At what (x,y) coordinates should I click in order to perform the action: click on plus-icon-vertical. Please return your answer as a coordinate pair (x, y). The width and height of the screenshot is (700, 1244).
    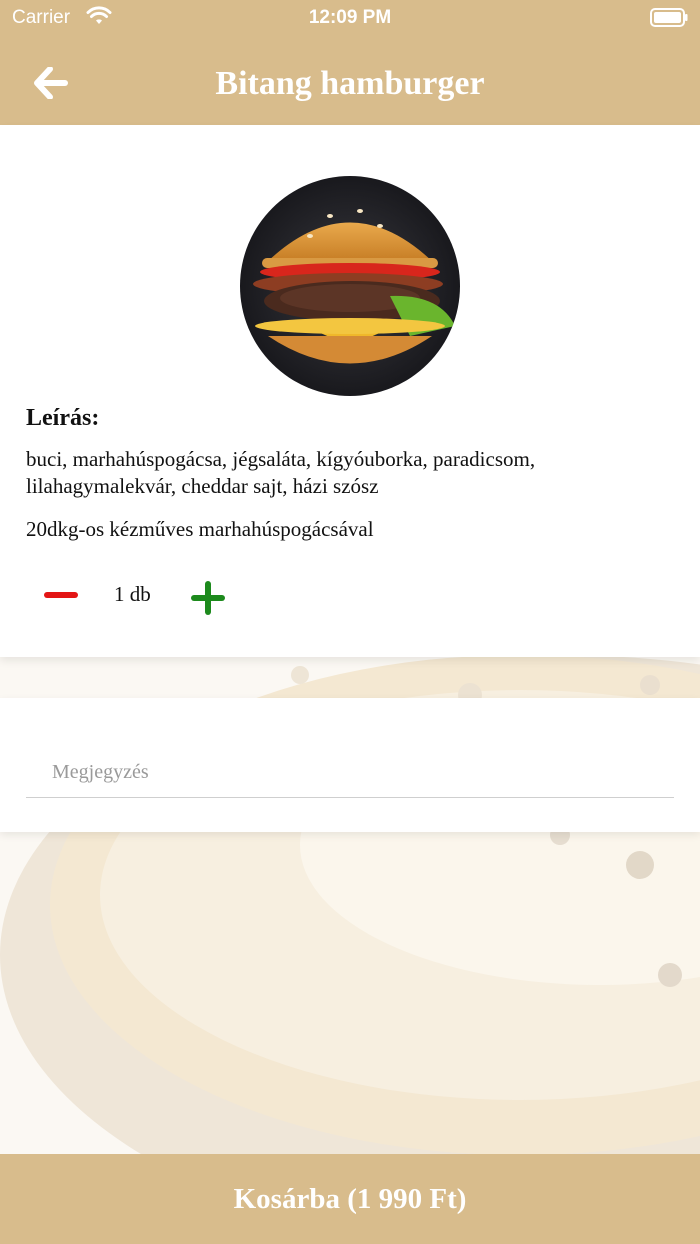
    Looking at the image, I should click on (208, 598).